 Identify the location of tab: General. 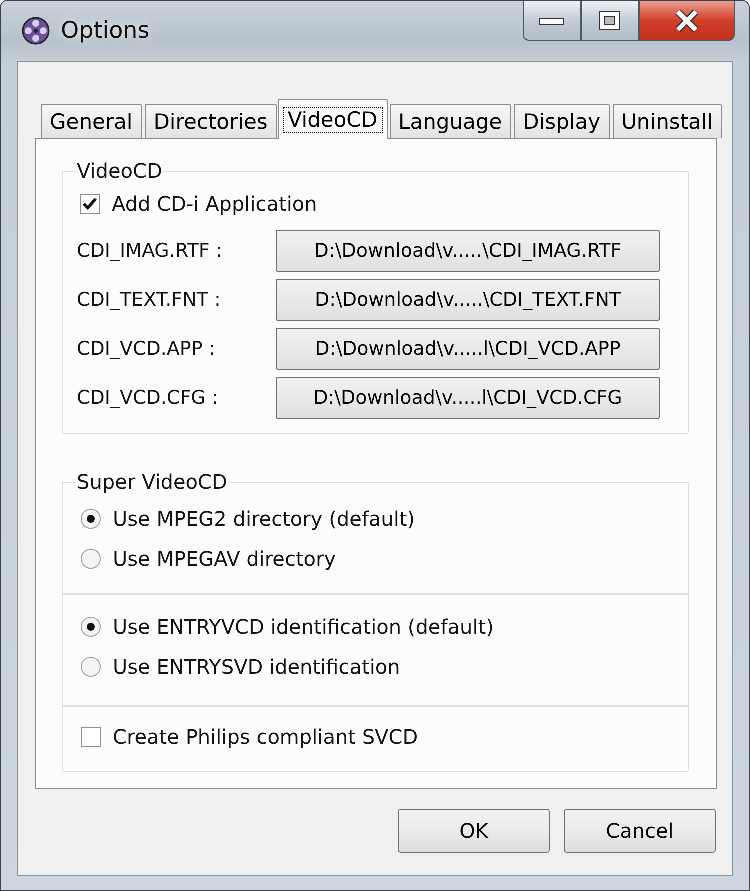
(91, 121).